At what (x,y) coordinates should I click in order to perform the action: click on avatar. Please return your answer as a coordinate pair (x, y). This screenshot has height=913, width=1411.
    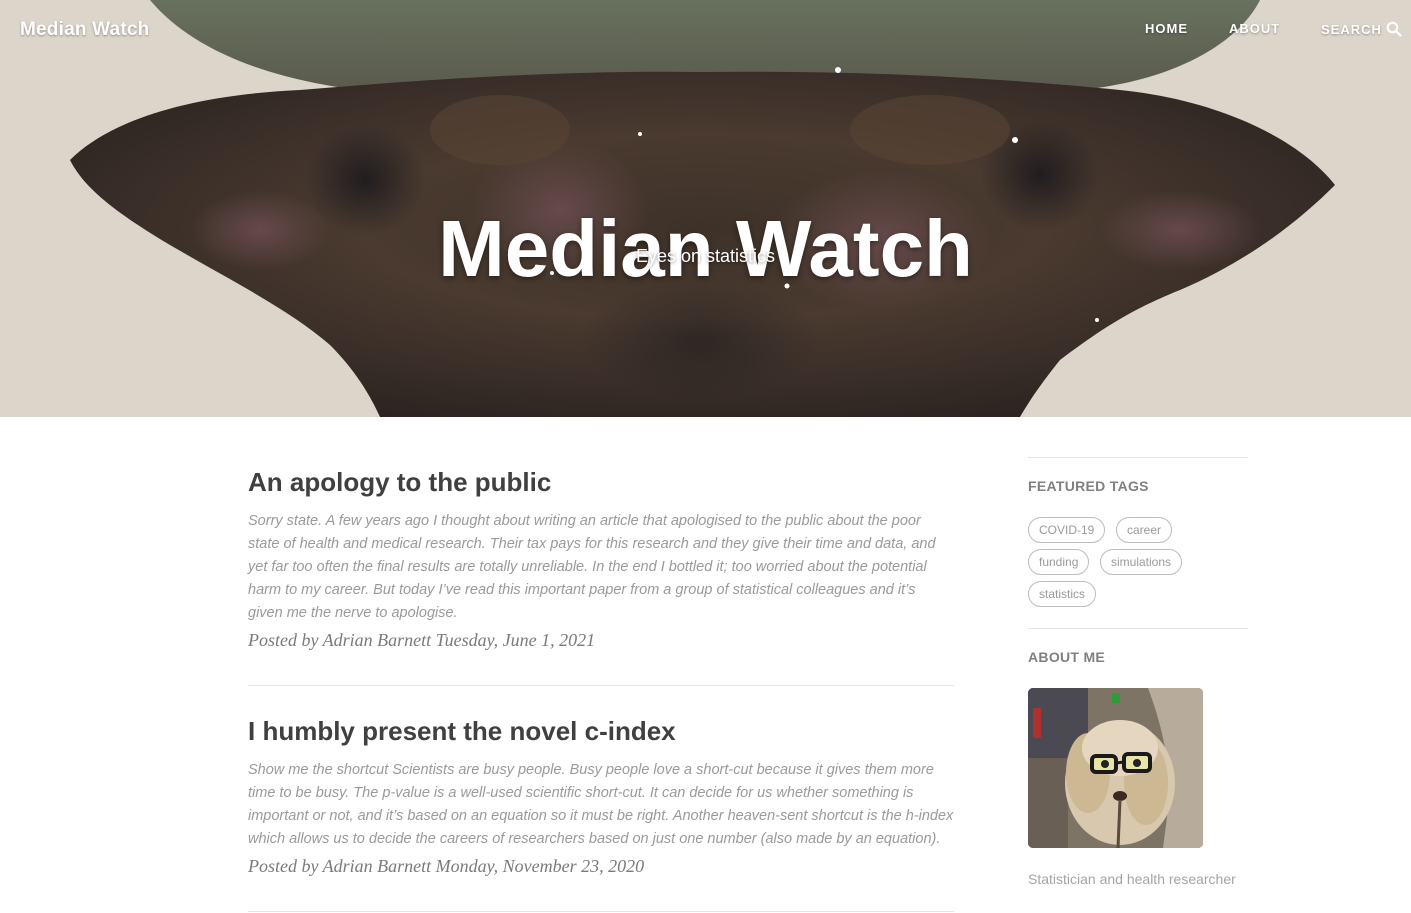
    Looking at the image, I should click on (1115, 768).